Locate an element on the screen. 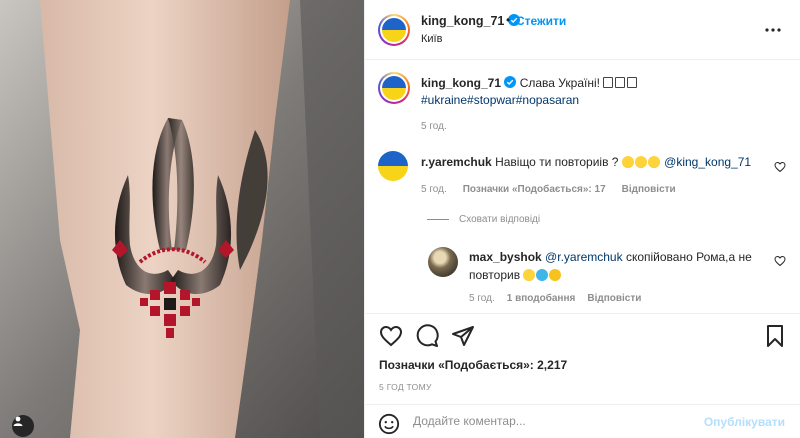  bookmark-icon is located at coordinates (775, 336).